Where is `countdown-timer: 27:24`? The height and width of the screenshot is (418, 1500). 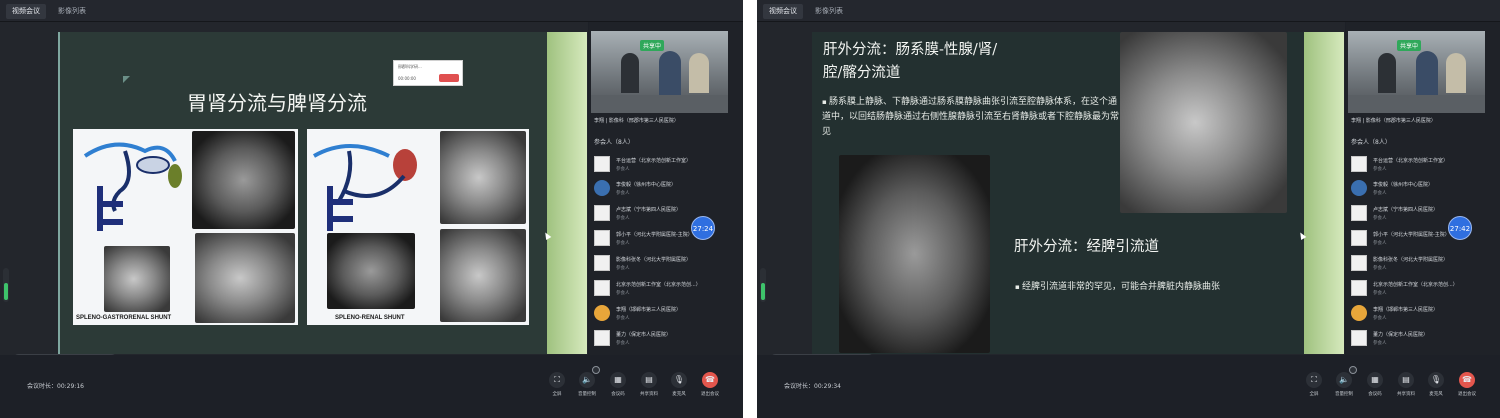
countdown-timer: 27:24 is located at coordinates (703, 228).